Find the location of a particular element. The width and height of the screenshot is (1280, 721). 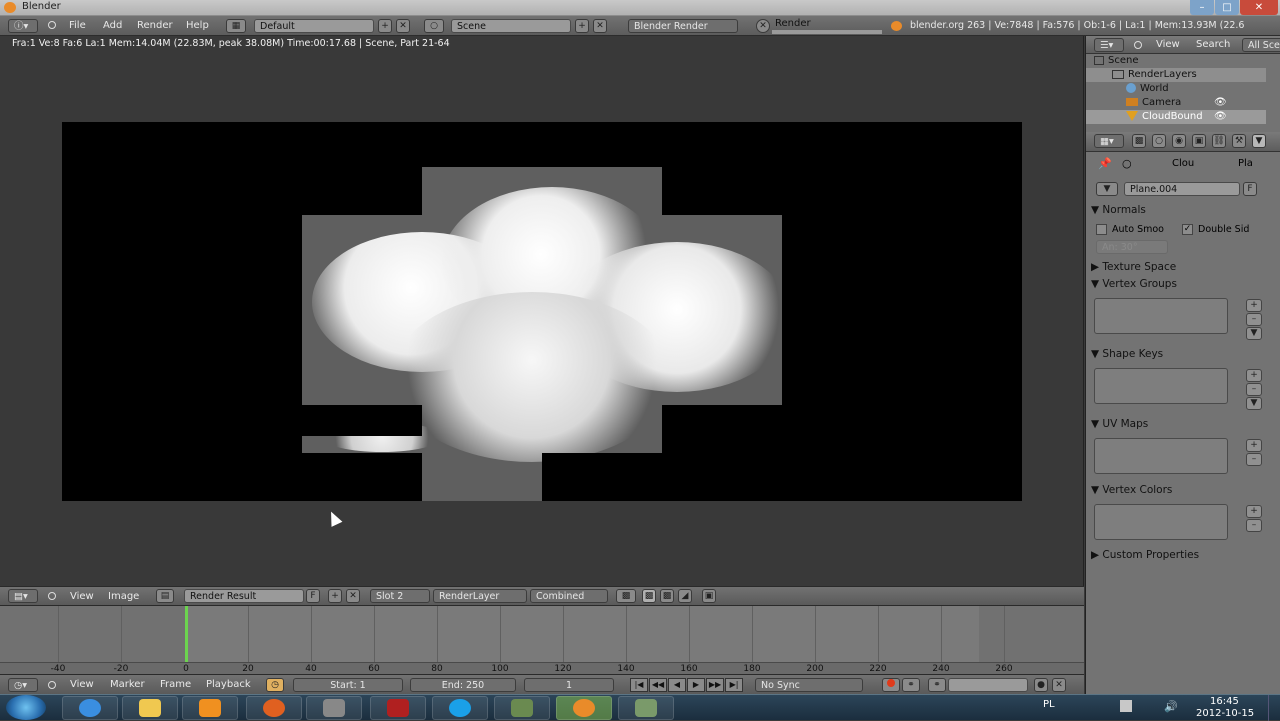

mesh-data-tab-icon: ▼ is located at coordinates (1259, 141).